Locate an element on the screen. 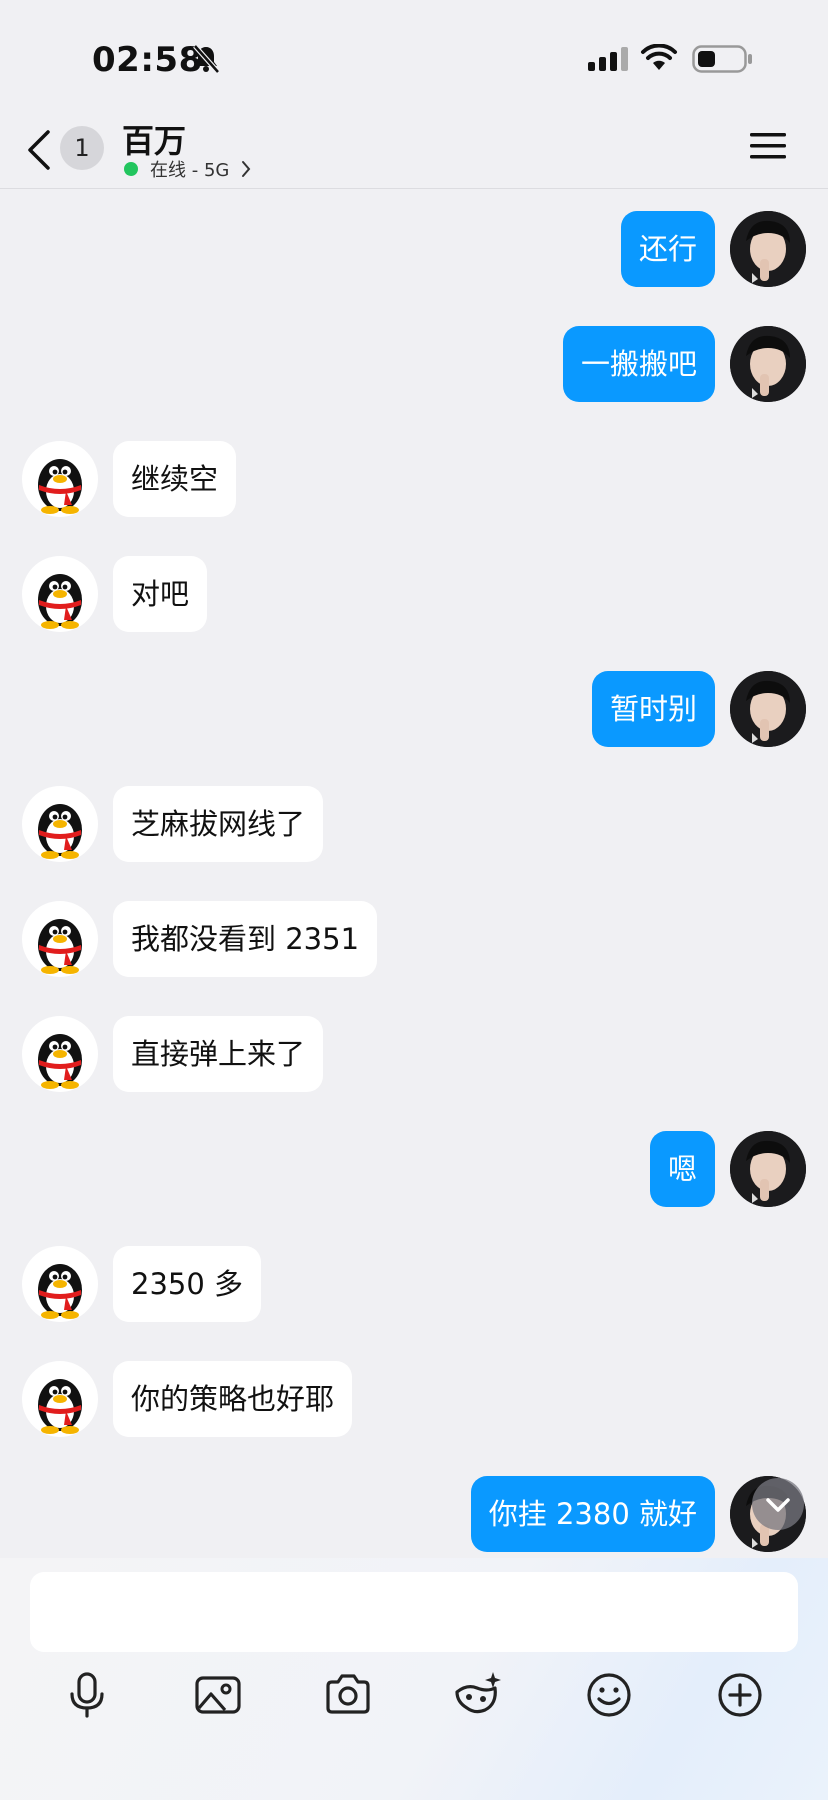  chevron-down-icon is located at coordinates (778, 1505).